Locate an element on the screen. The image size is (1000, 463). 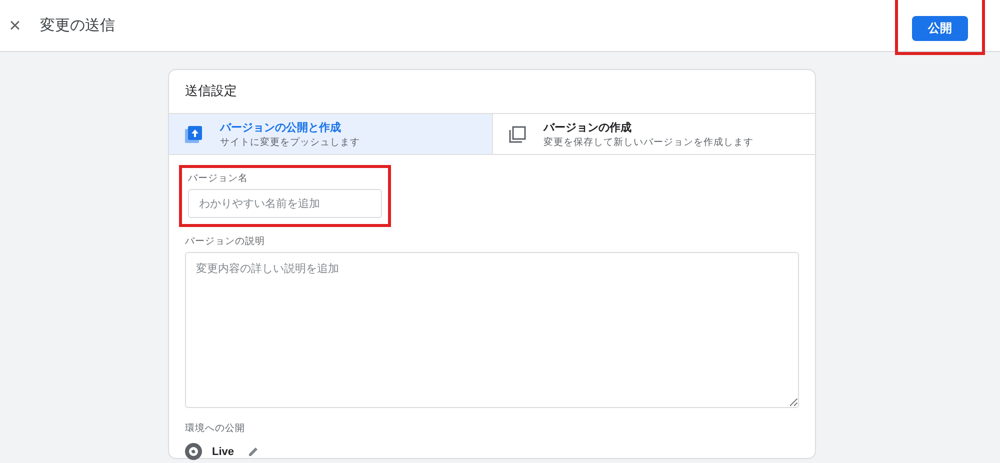
mode-tab: バージョンの作成 変更を保存して新しいバージョンを作成します is located at coordinates (653, 134).